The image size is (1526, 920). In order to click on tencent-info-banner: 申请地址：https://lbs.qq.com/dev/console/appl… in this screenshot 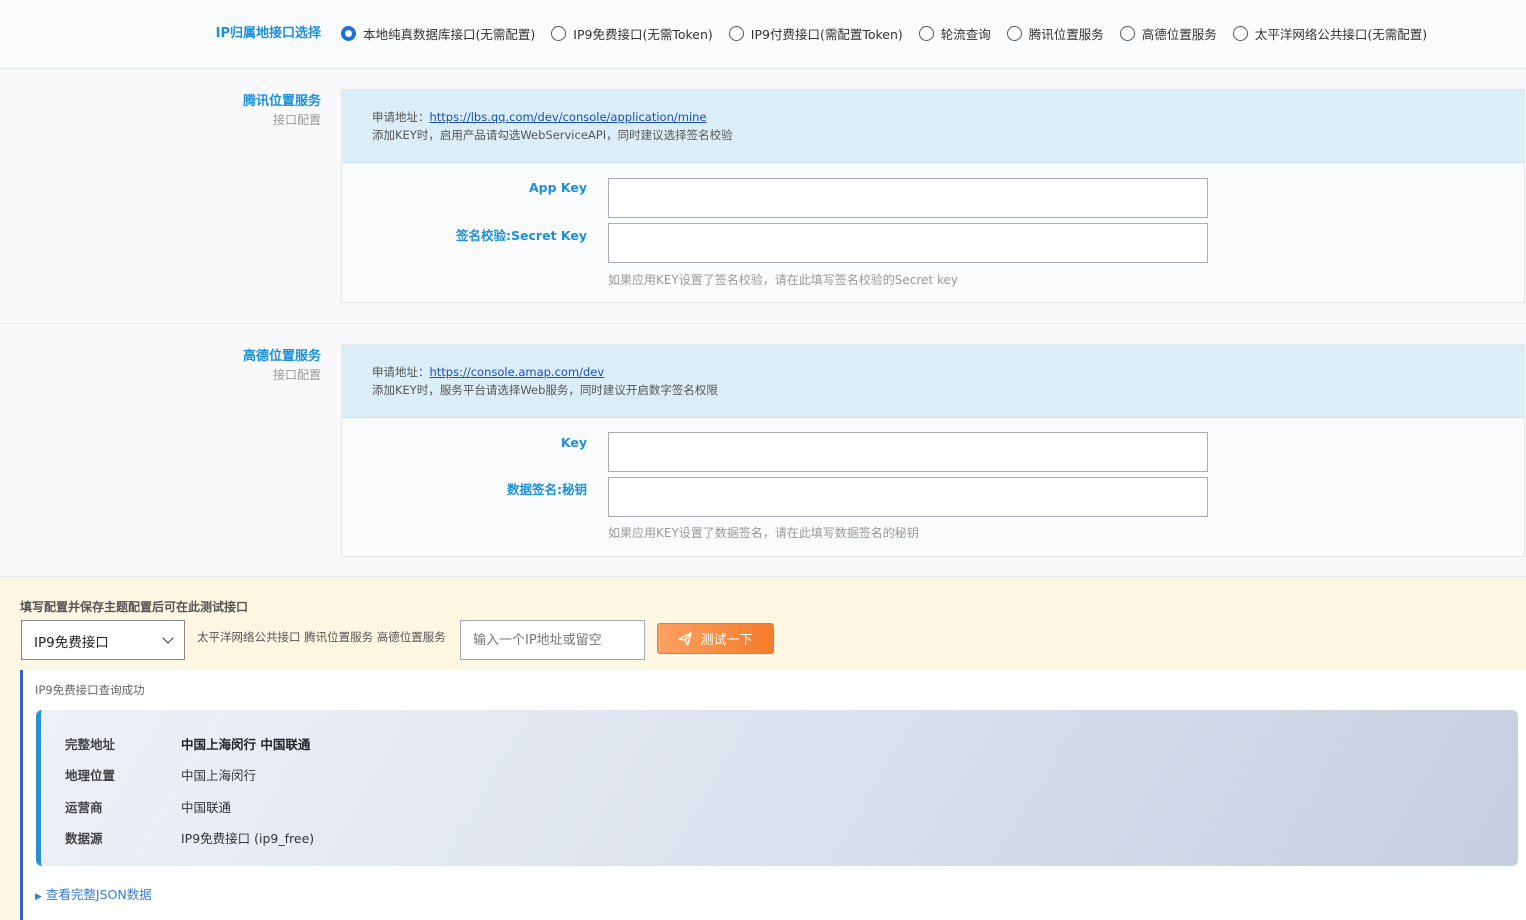, I will do `click(933, 126)`.